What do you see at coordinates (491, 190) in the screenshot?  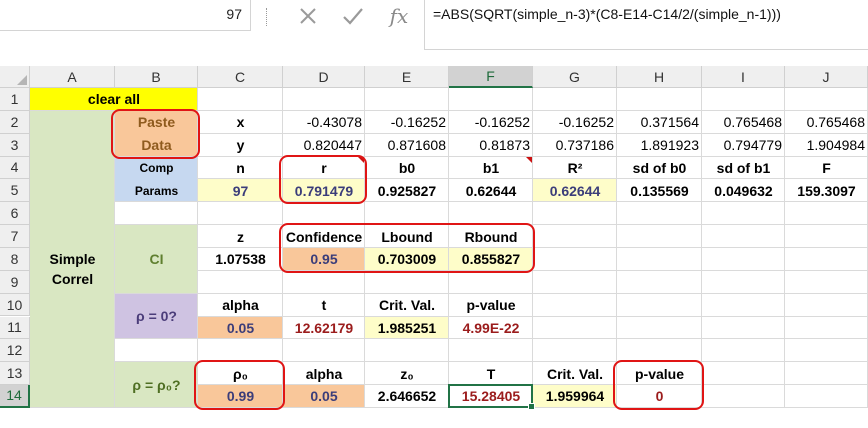 I see `cell-f5: 0.62644` at bounding box center [491, 190].